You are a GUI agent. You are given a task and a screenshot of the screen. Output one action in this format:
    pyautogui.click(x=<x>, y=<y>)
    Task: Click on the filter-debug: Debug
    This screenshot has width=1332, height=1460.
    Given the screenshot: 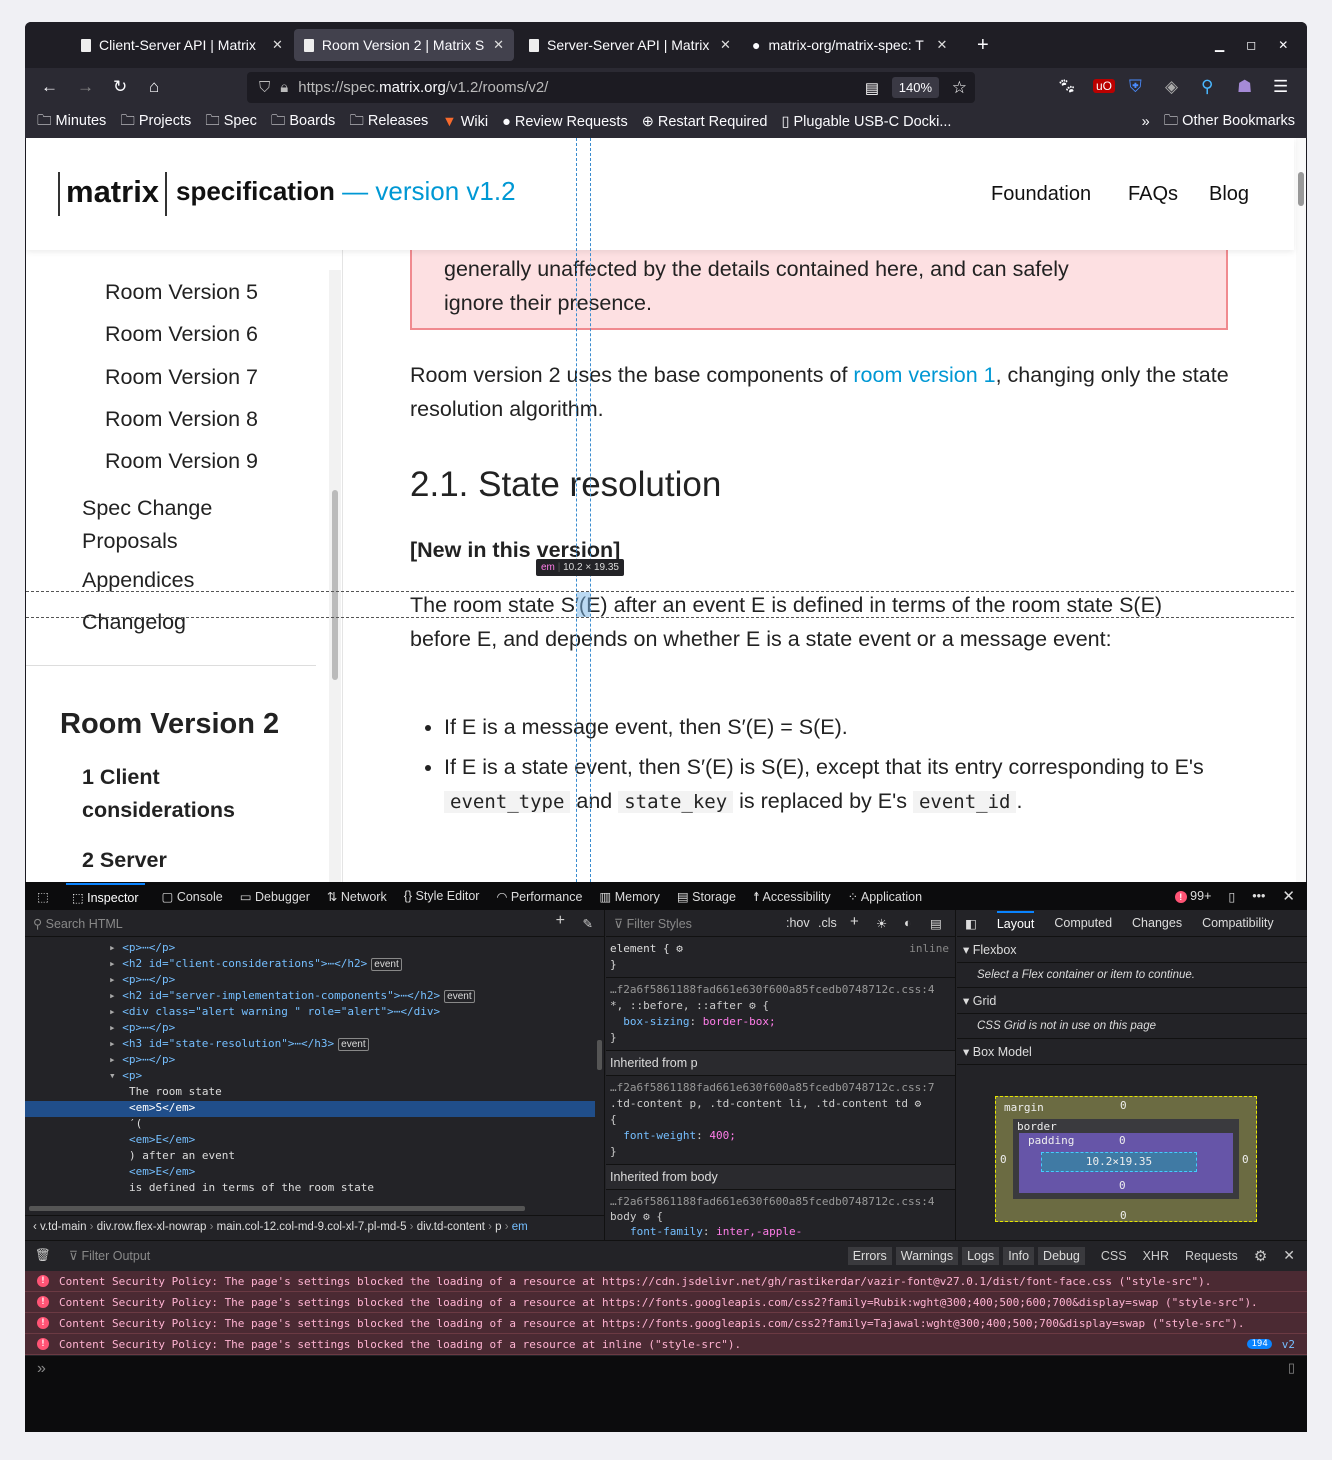 What is the action you would take?
    pyautogui.click(x=1061, y=1255)
    